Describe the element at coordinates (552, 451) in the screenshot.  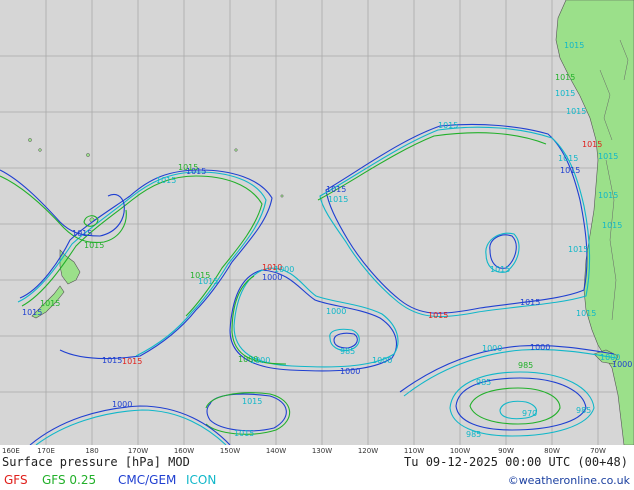
I see `lon-label: 80W` at that location.